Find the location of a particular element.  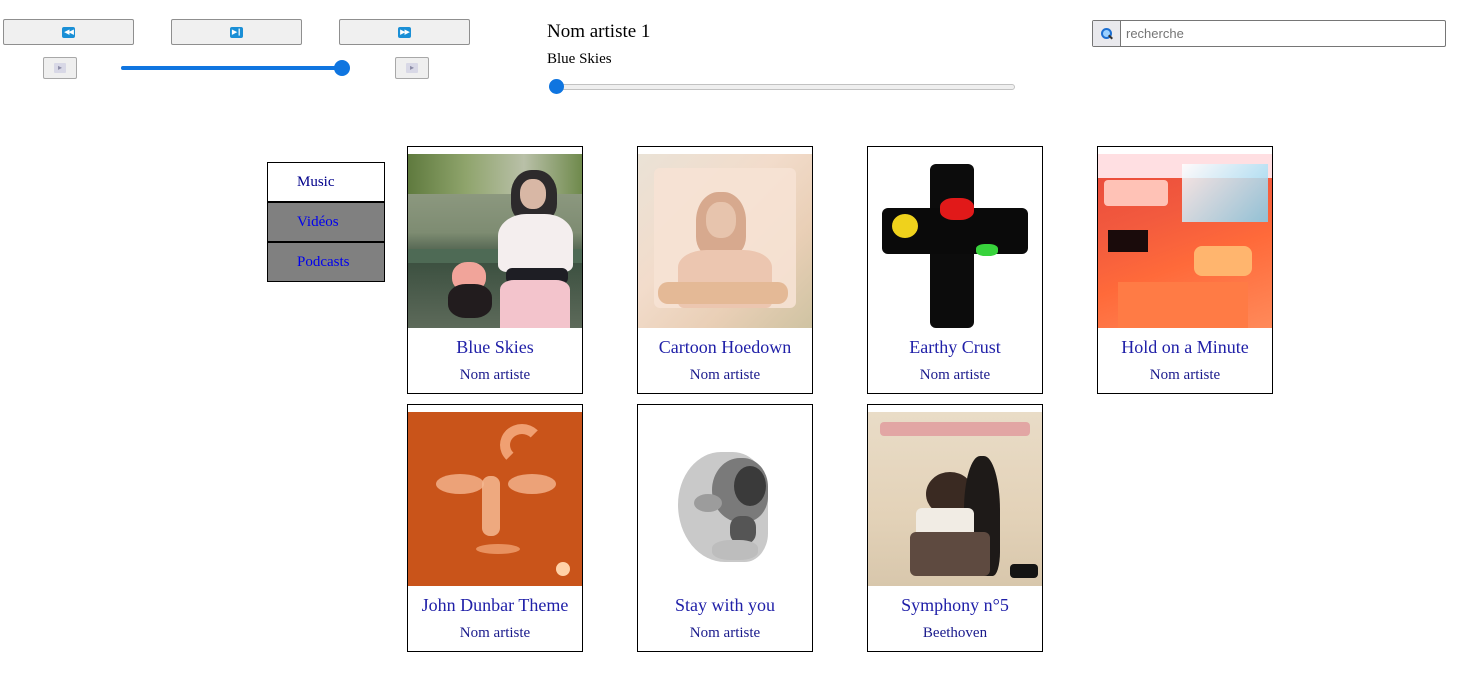

nav-item-podcasts: Podcasts is located at coordinates (326, 262).